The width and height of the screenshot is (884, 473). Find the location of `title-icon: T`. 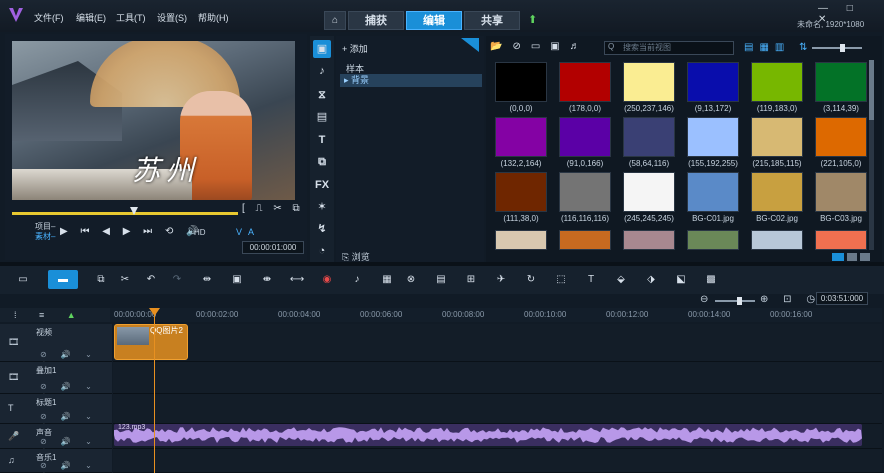

title-icon: T is located at coordinates (322, 140).